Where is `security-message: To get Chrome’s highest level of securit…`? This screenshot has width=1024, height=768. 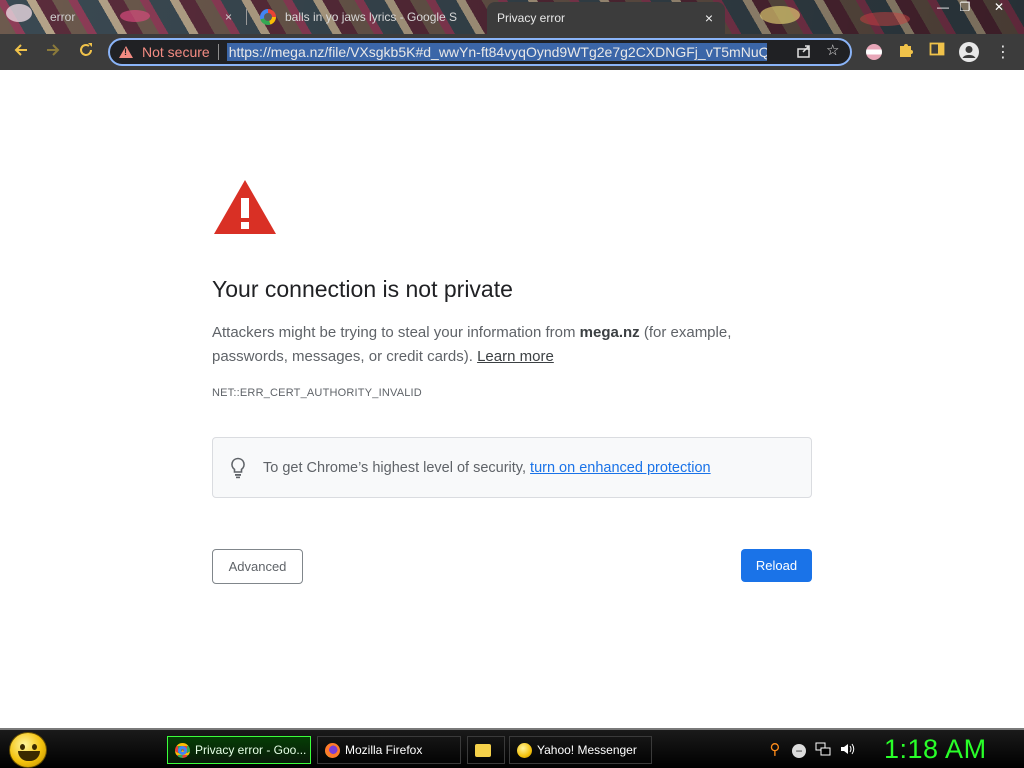 security-message: To get Chrome’s highest level of securit… is located at coordinates (487, 468).